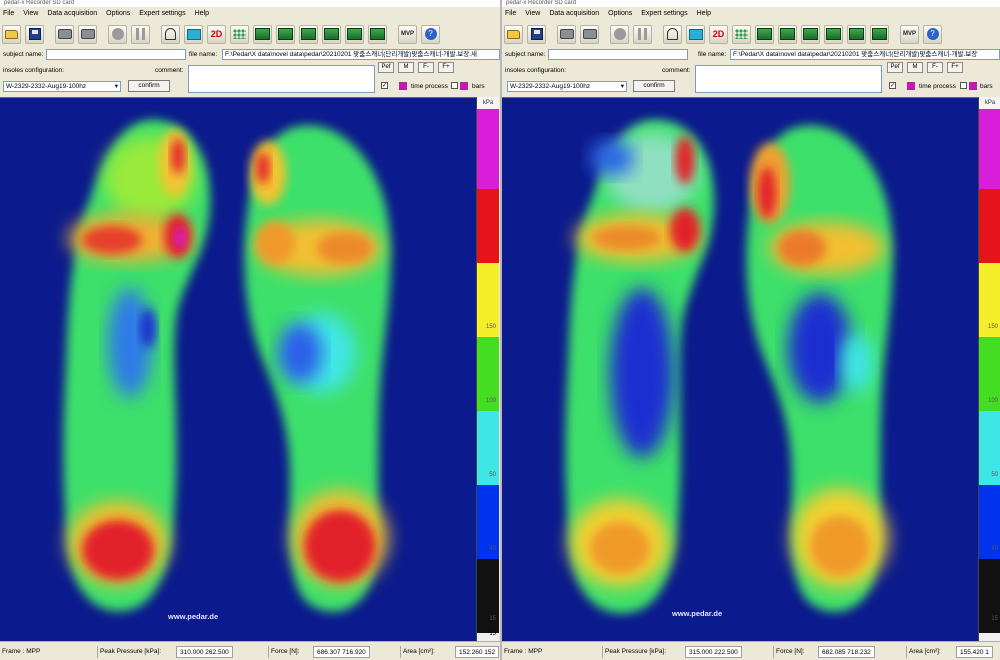 This screenshot has height=660, width=1000. What do you see at coordinates (23, 54) in the screenshot?
I see `subject-name-label: subject name:` at bounding box center [23, 54].